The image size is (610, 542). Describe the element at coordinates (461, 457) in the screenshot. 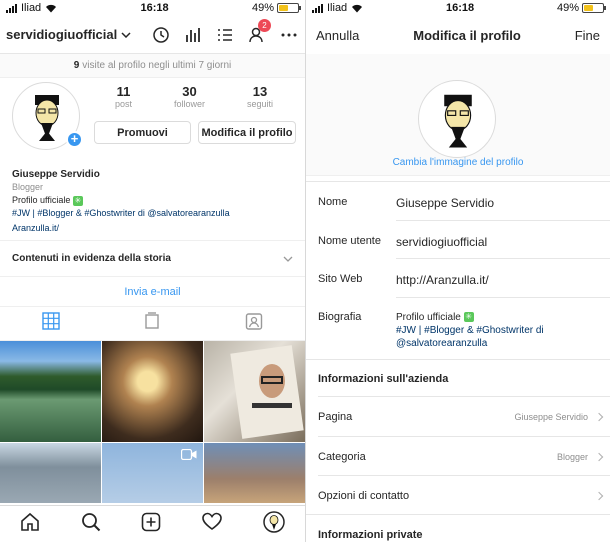

I see `category-row: Categoria Blogger` at that location.